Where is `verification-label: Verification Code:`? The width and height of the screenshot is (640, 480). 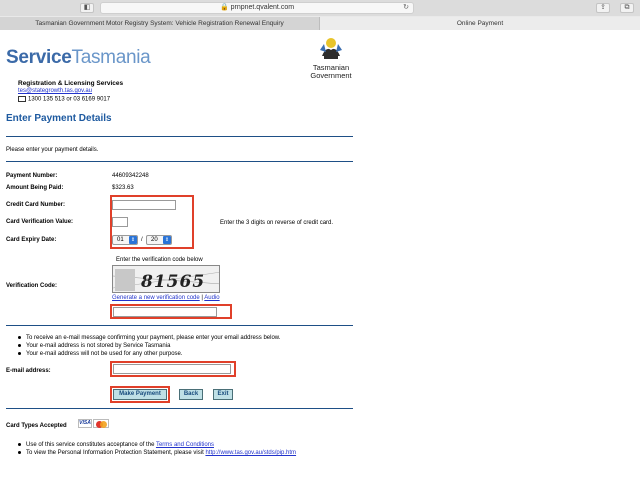
verification-label: Verification Code: is located at coordinates (32, 286).